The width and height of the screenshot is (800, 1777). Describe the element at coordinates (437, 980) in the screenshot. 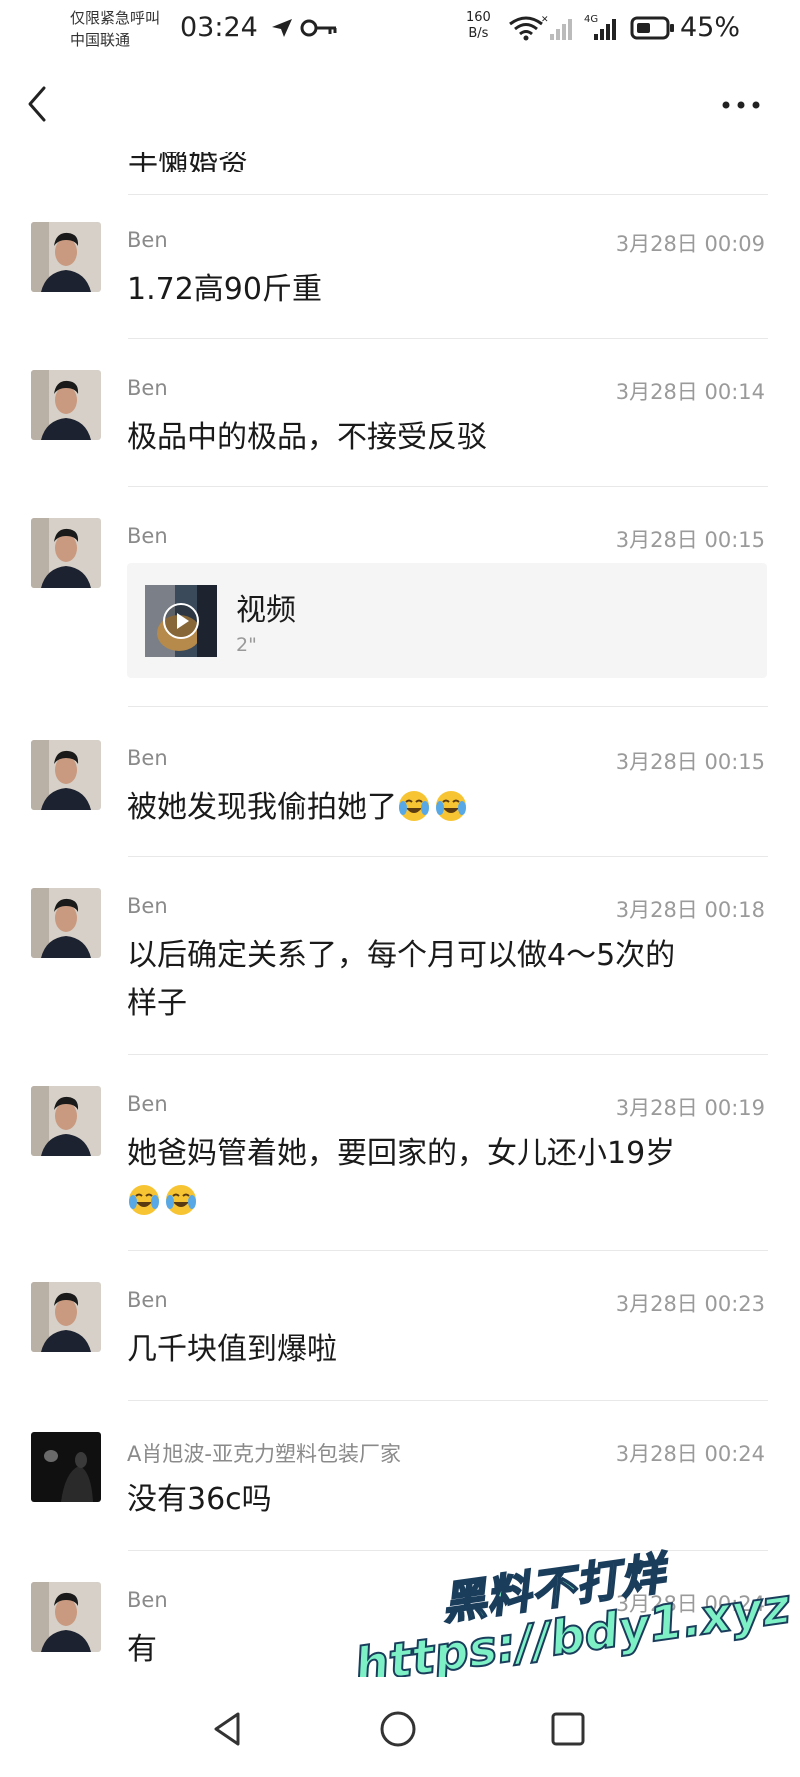

I see `message-text: 以后确定关系了，每个月可以做4～5次的 样子` at that location.